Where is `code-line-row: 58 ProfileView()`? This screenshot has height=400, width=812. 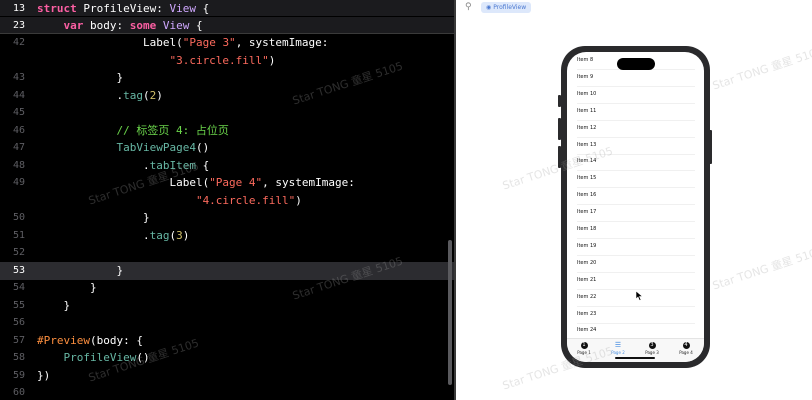
code-line-row: 58 ProfileView() is located at coordinates (227, 358).